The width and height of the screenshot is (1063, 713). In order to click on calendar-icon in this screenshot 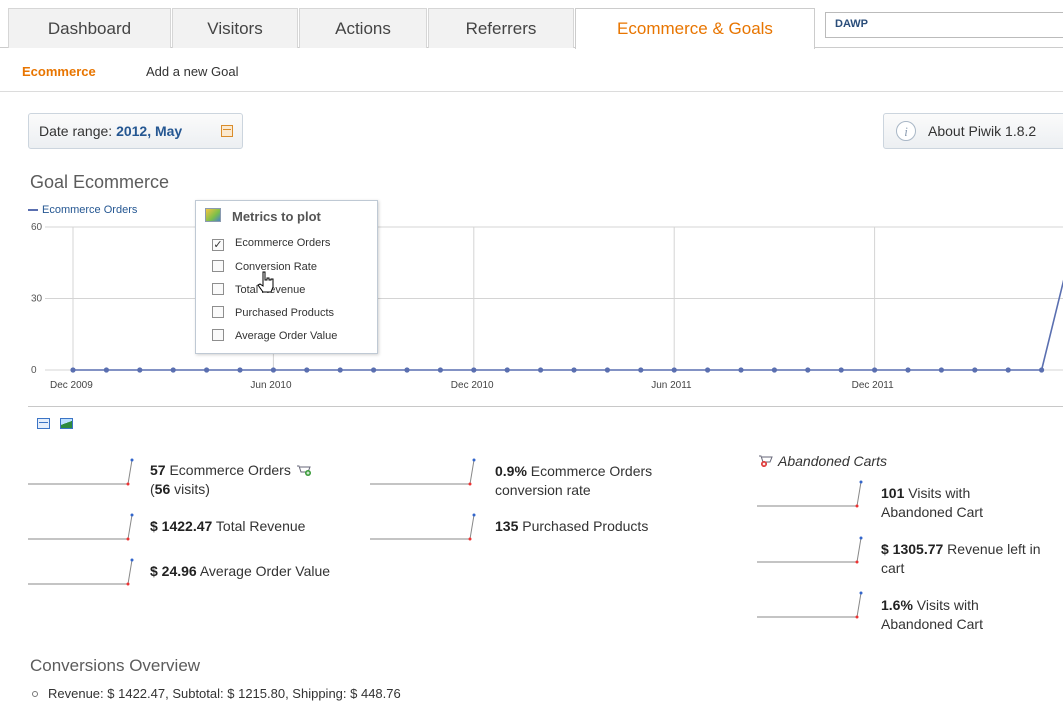, I will do `click(227, 131)`.